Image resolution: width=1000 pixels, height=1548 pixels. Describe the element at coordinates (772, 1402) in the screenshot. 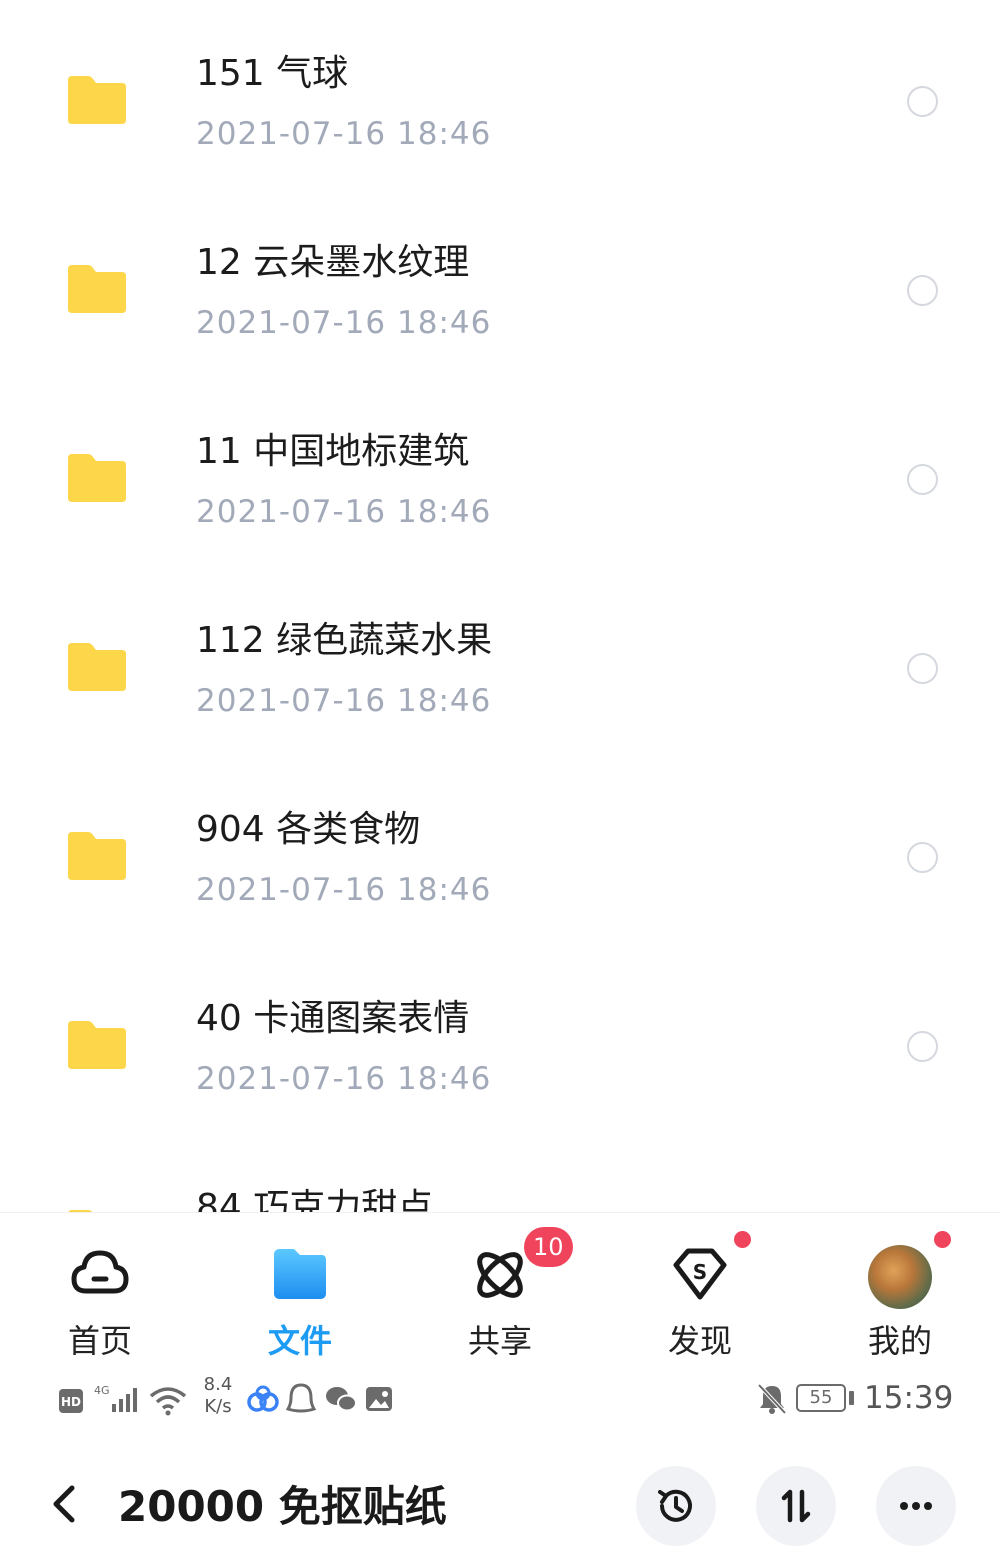

I see `mute-bell-icon` at that location.